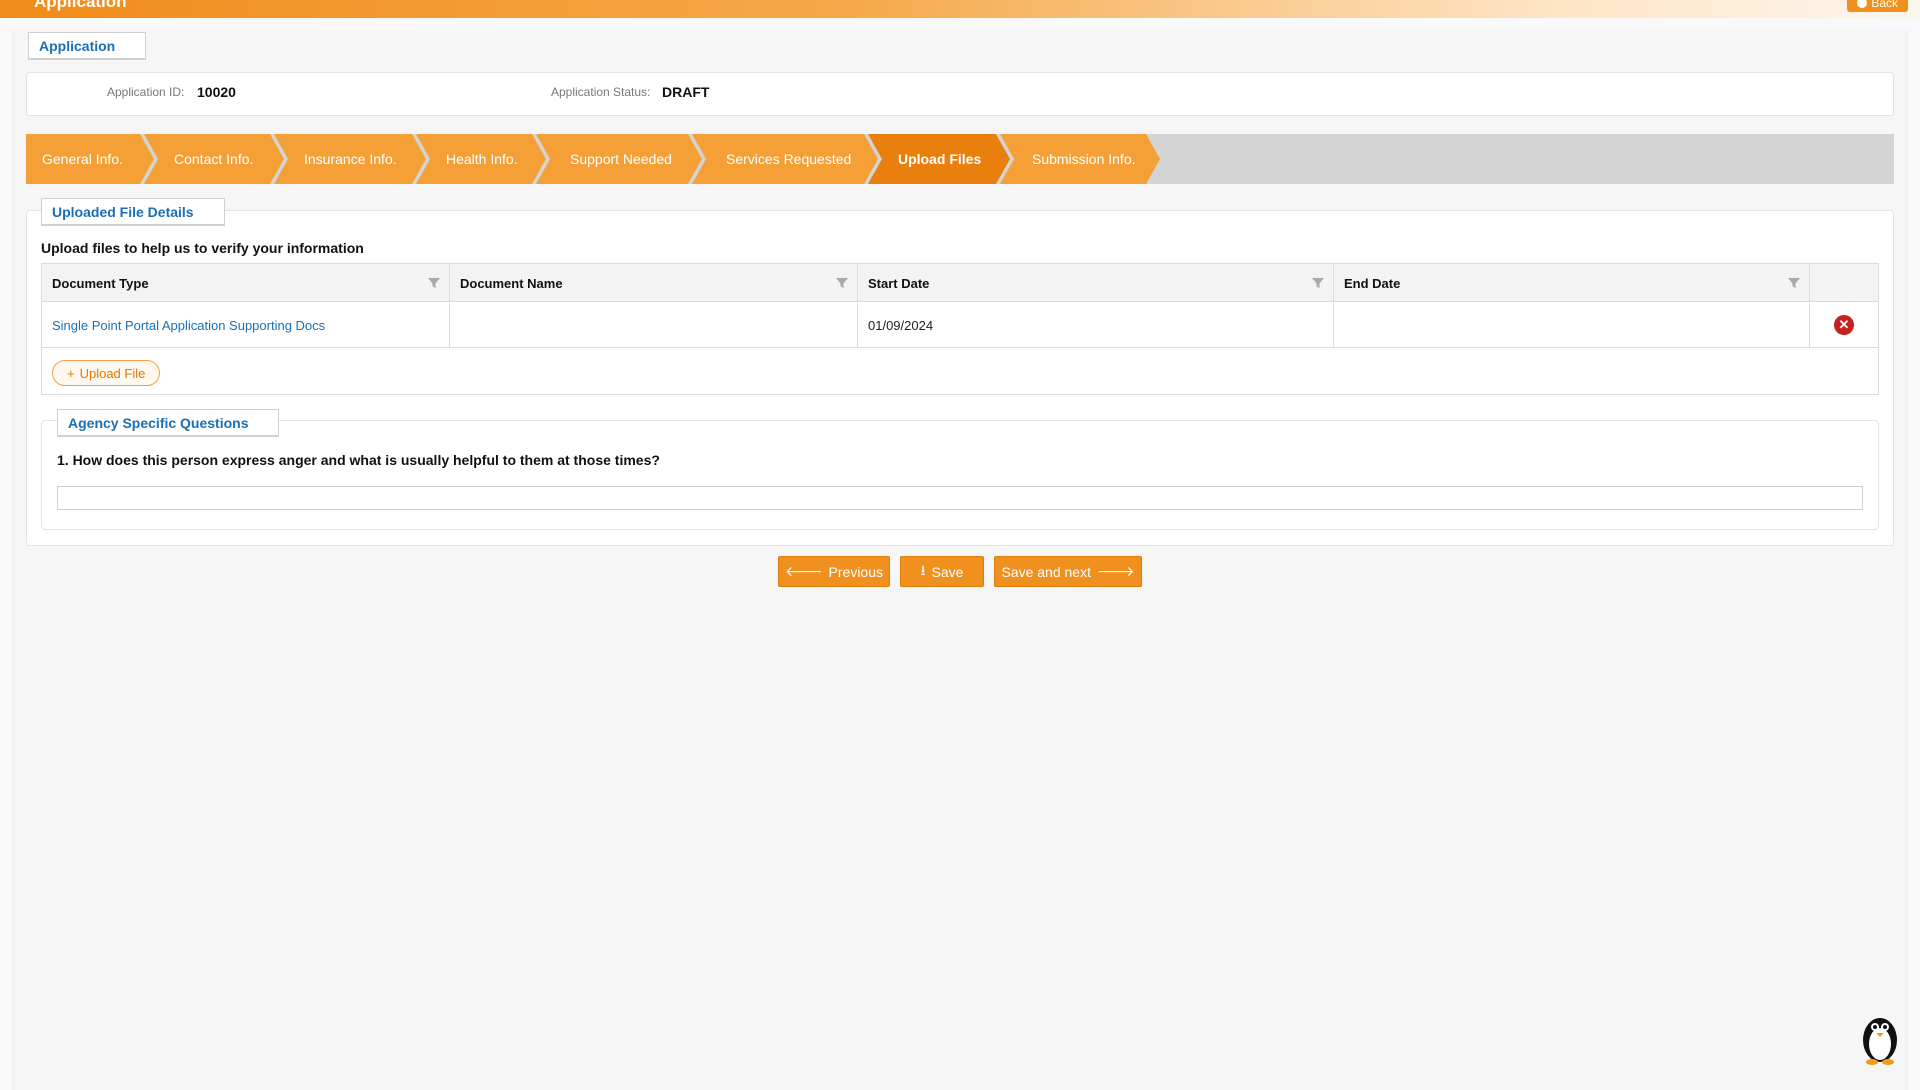 This screenshot has width=1920, height=1090. What do you see at coordinates (133, 212) in the screenshot?
I see `uploaded-file-details-tab: Uploaded File Details` at bounding box center [133, 212].